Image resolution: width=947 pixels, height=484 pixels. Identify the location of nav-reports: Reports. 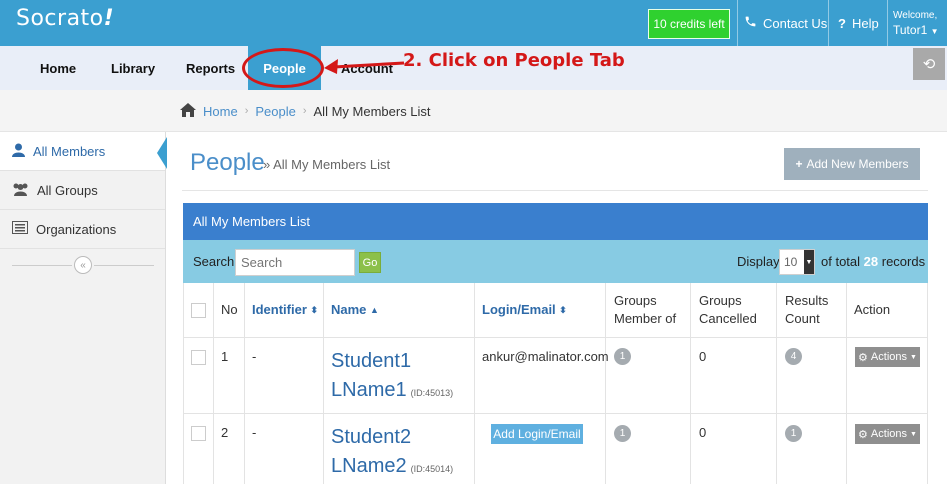
(210, 68).